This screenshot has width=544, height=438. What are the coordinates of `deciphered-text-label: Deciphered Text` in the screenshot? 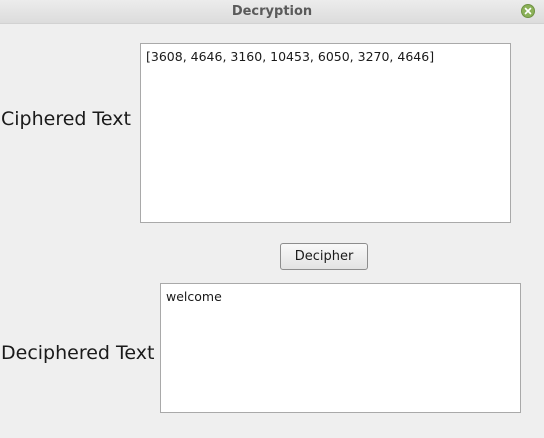 It's located at (78, 353).